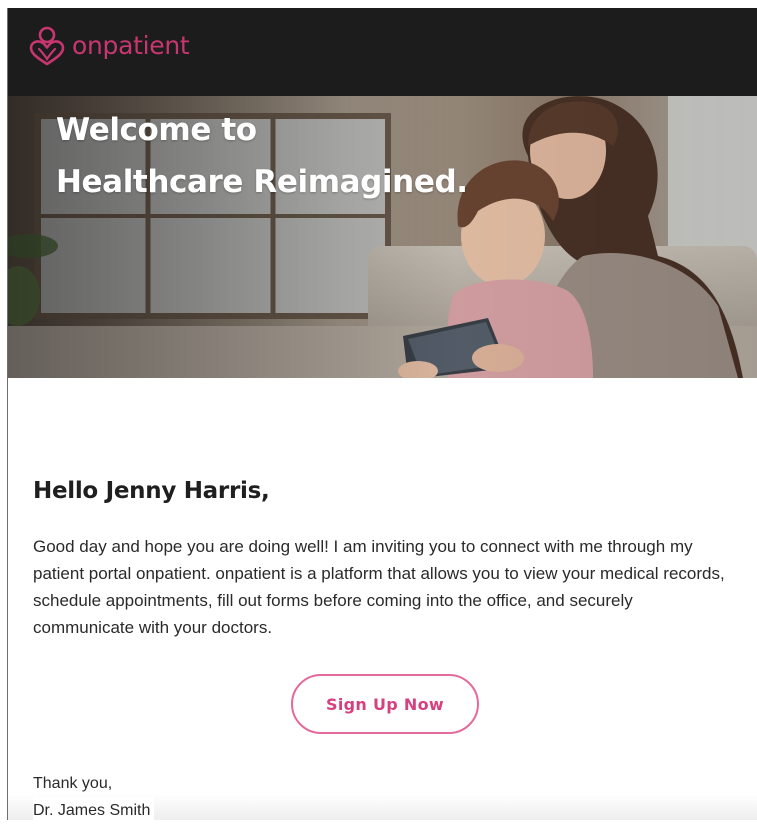 The height and width of the screenshot is (824, 757). What do you see at coordinates (47, 47) in the screenshot?
I see `onpatient-logo-icon` at bounding box center [47, 47].